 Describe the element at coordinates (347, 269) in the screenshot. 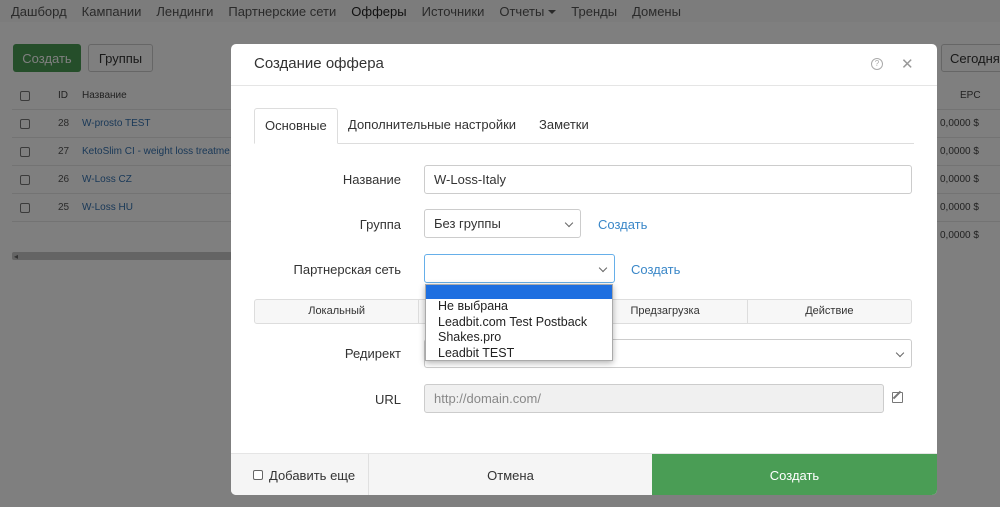

I see `network-label: Партнерская сеть` at that location.